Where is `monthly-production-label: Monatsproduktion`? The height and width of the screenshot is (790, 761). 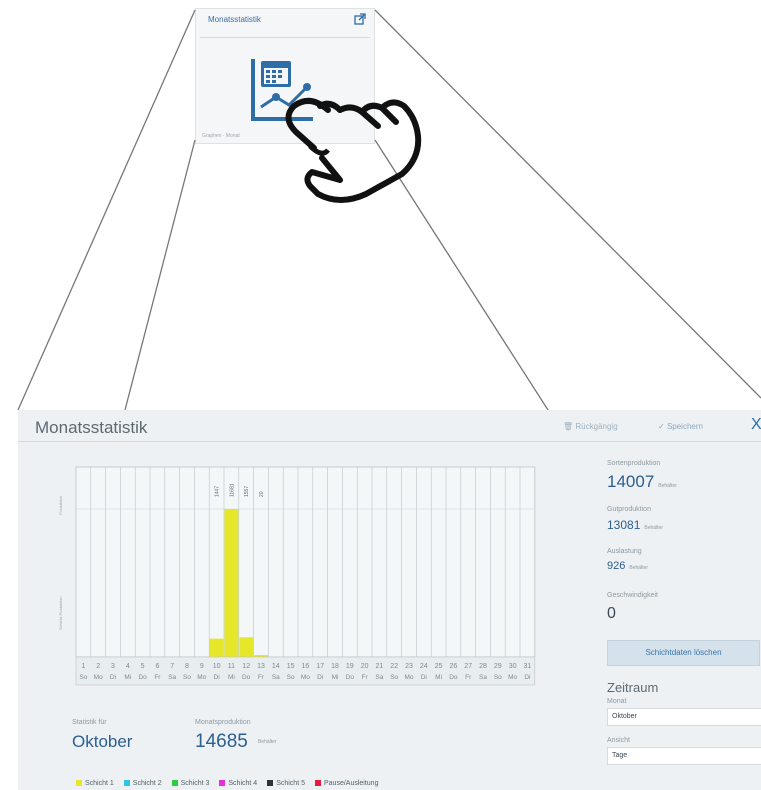
monthly-production-label: Monatsproduktion is located at coordinates (223, 722).